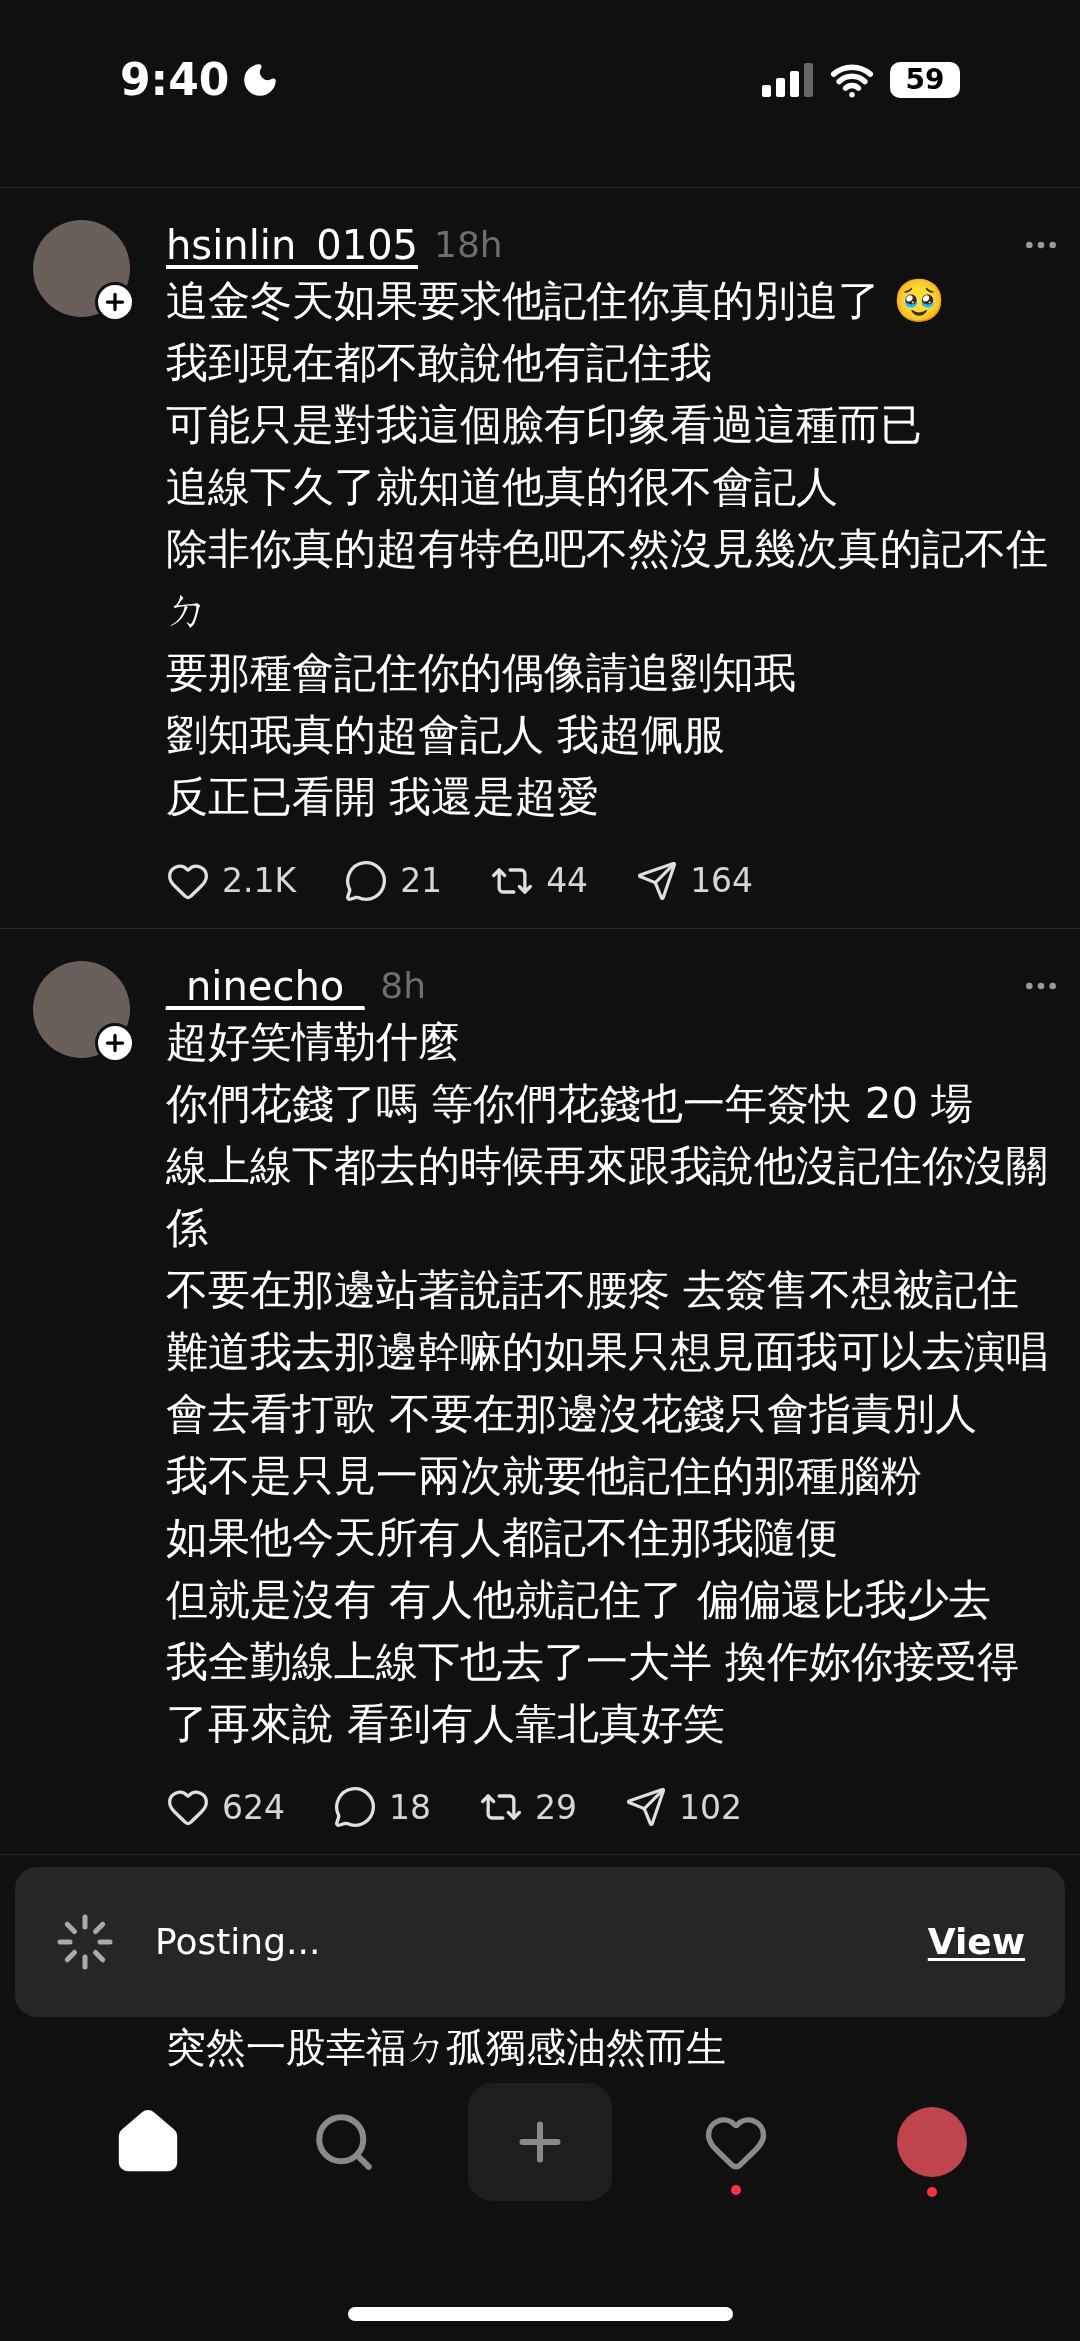 This screenshot has width=1080, height=2341. I want to click on post-text: 我不是只見一兩次就要他記住的那種腦粉, so click(544, 1475).